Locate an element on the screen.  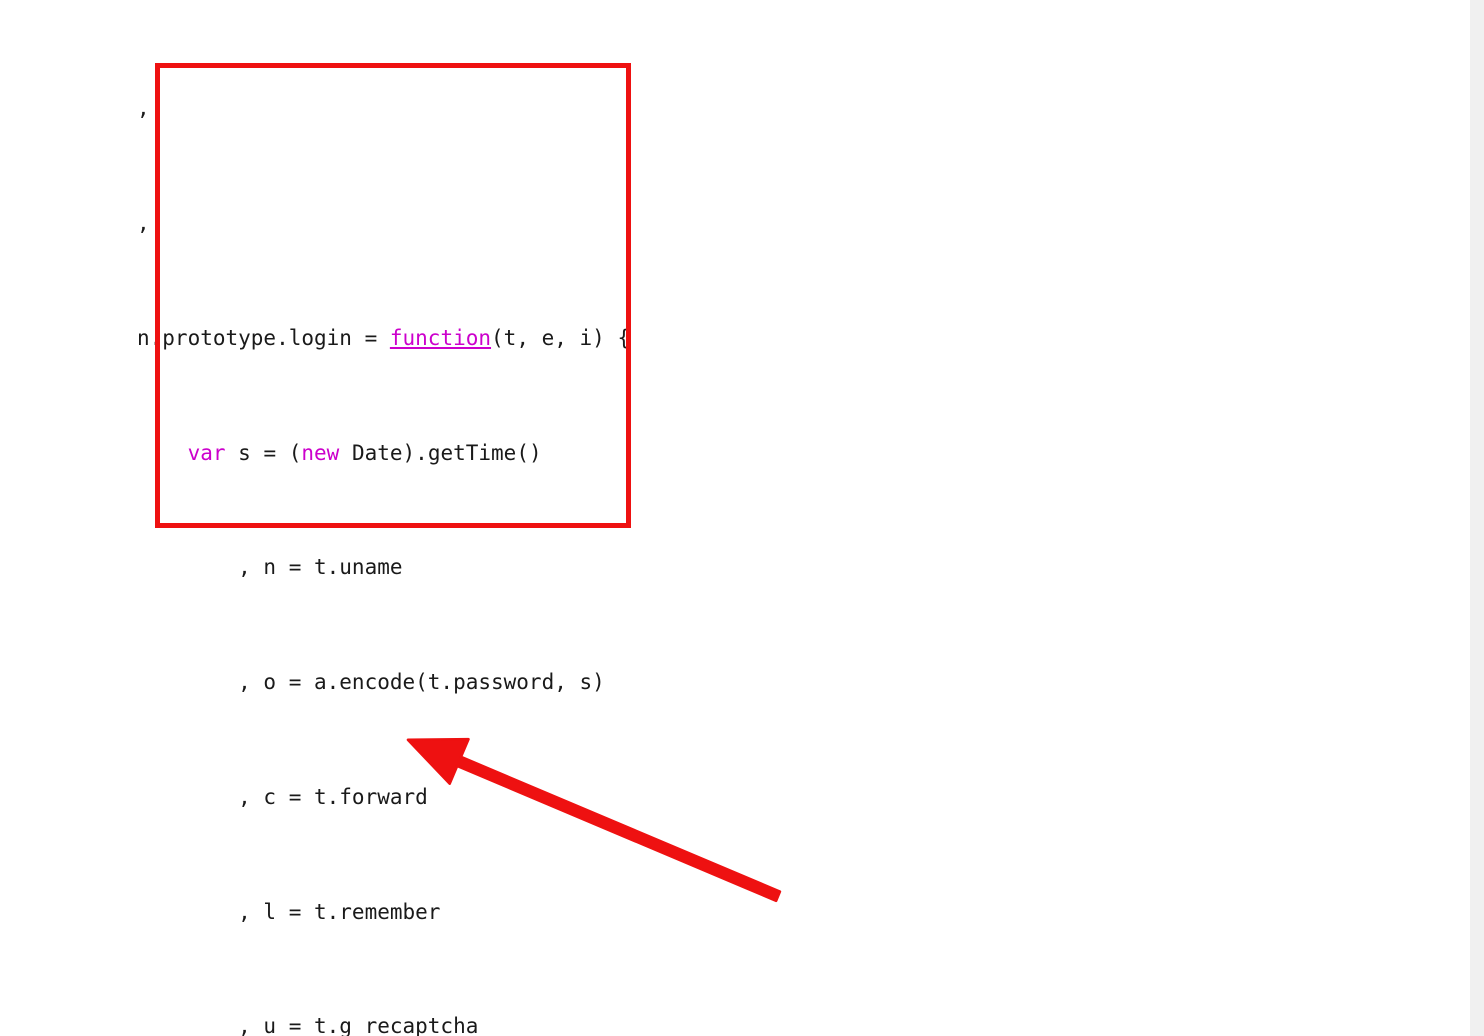
code-line: , n = t.uname is located at coordinates (270, 567).